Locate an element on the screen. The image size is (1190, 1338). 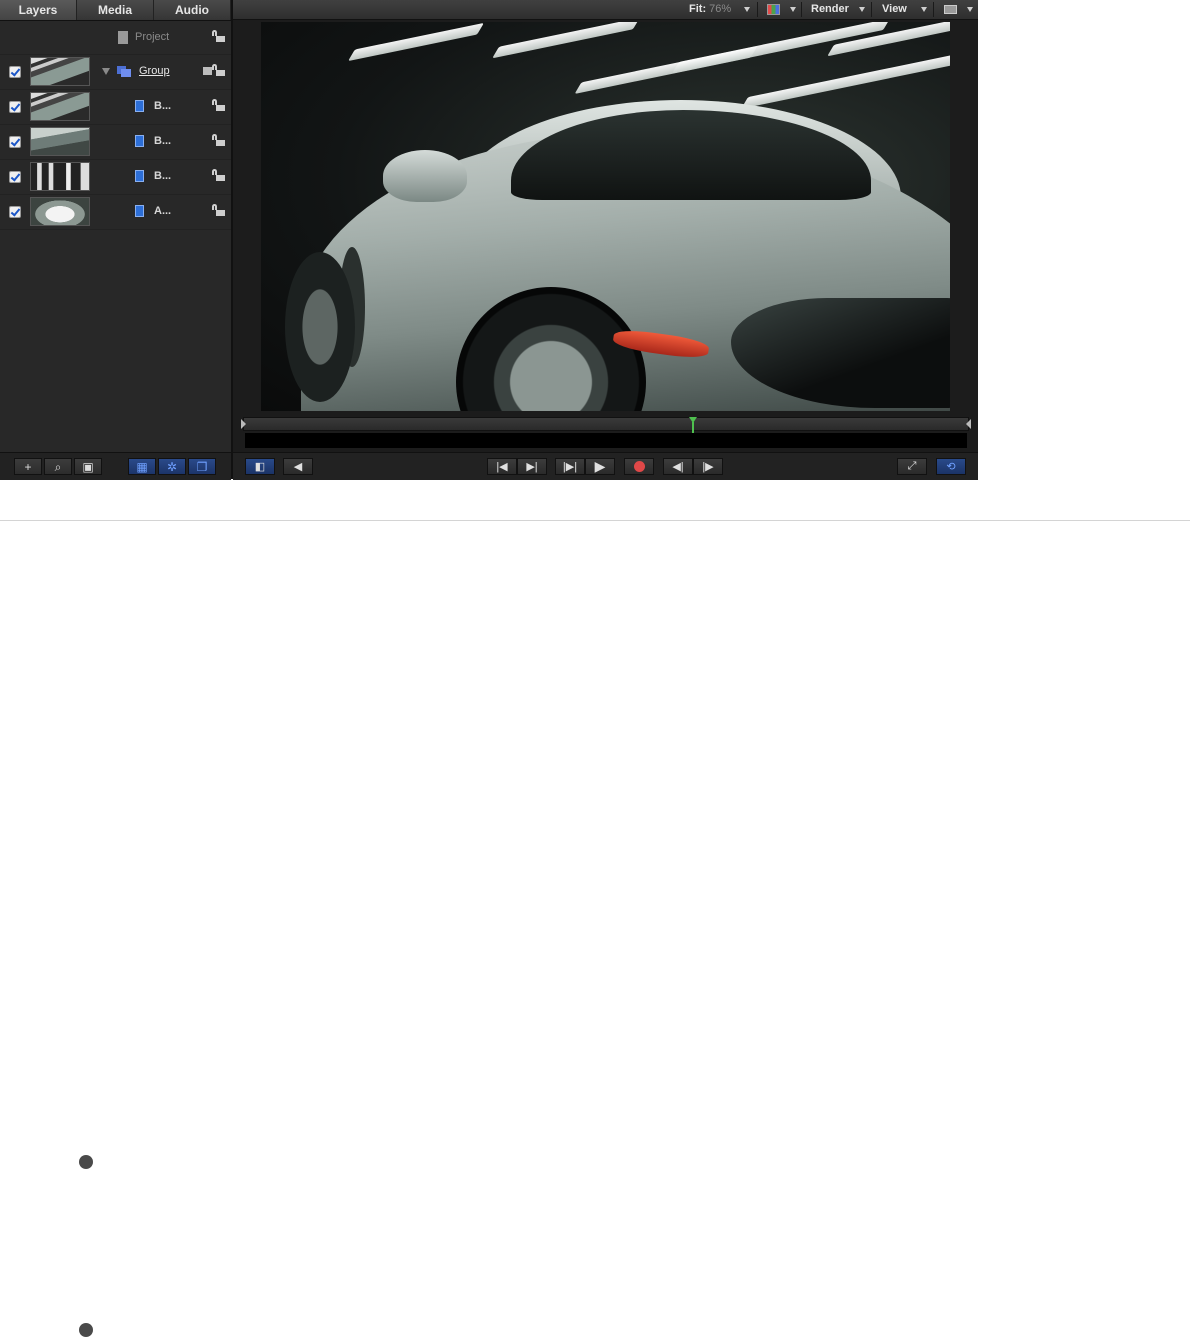
fit-label: Fit: is located at coordinates (698, 9).